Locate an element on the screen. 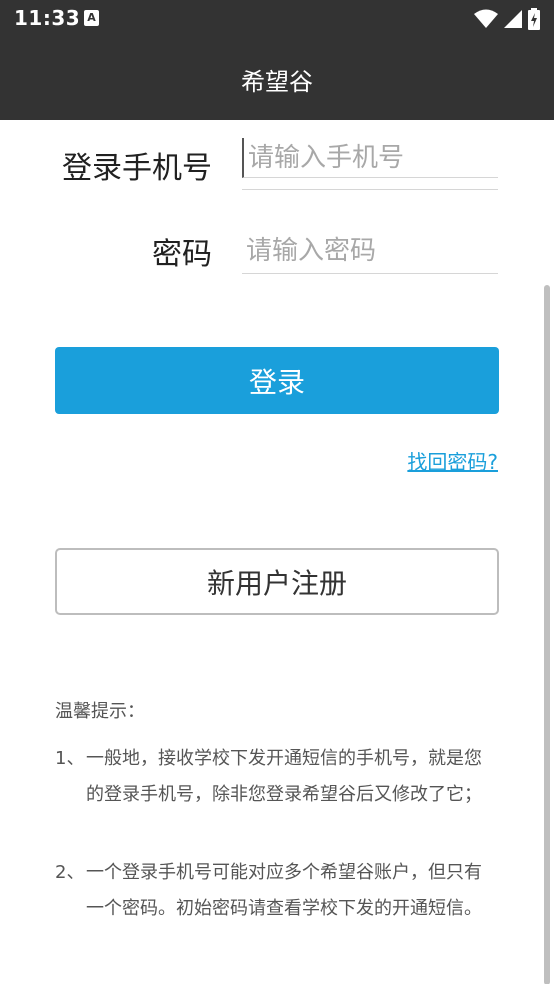 The height and width of the screenshot is (984, 554). register-button: 新用户注册 is located at coordinates (277, 581).